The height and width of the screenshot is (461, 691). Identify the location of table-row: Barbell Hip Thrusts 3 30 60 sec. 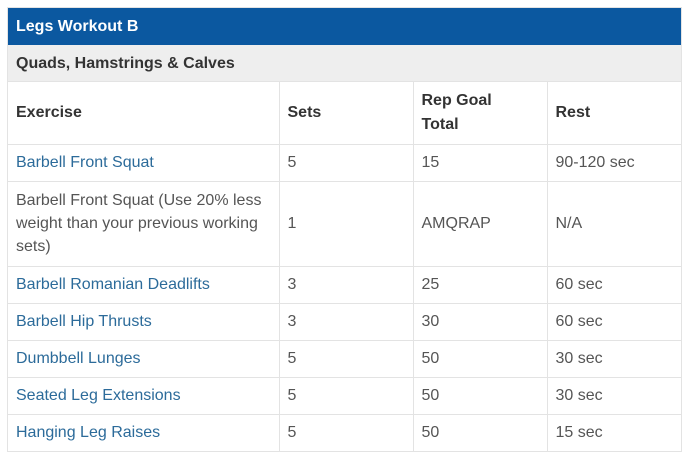
(344, 322).